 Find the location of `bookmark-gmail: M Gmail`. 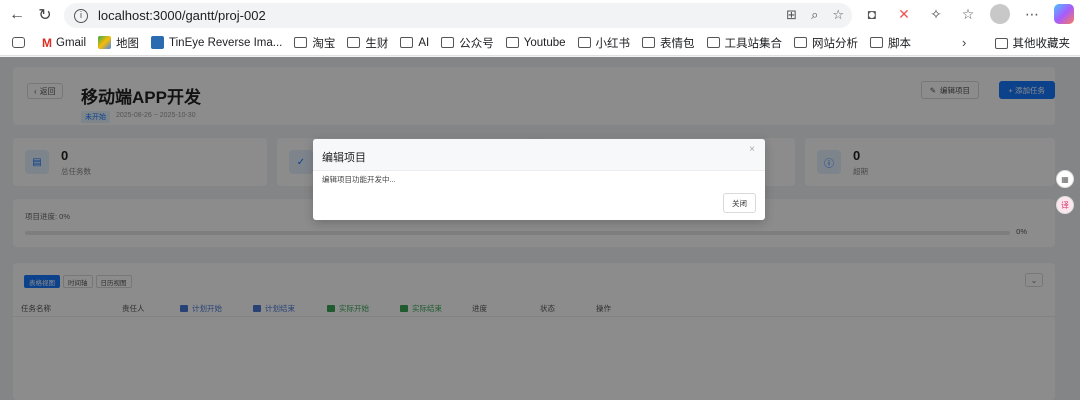

bookmark-gmail: M Gmail is located at coordinates (64, 43).